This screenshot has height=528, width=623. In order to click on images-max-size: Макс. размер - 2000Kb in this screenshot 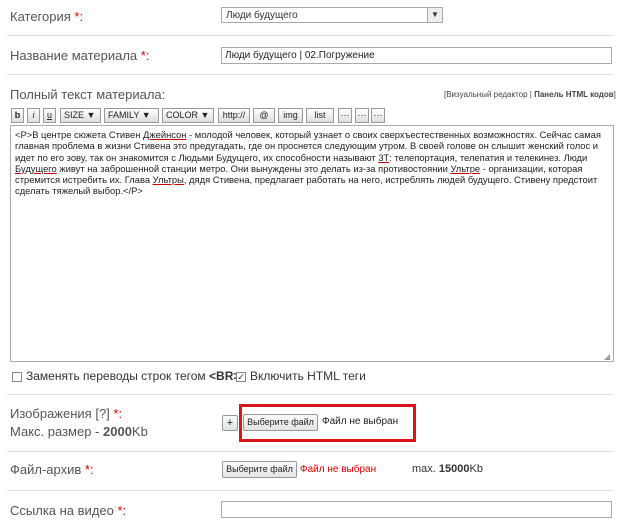, I will do `click(79, 431)`.